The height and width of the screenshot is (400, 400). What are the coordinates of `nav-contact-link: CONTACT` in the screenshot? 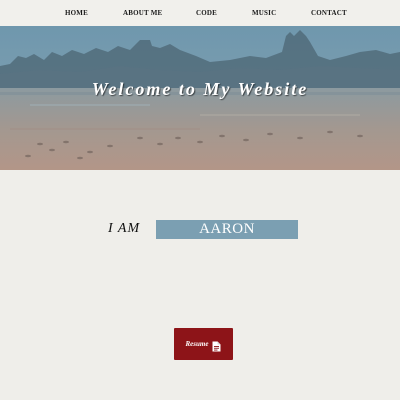 It's located at (329, 13).